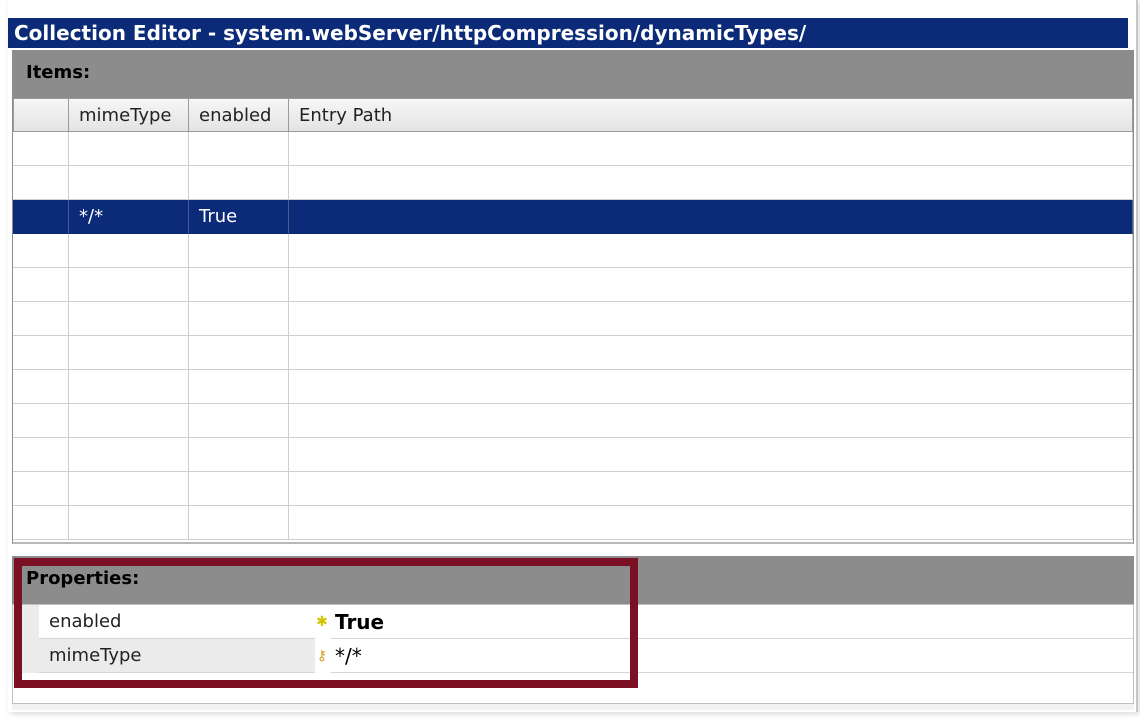 The image size is (1140, 718). I want to click on column-header-enabled: enabled, so click(239, 115).